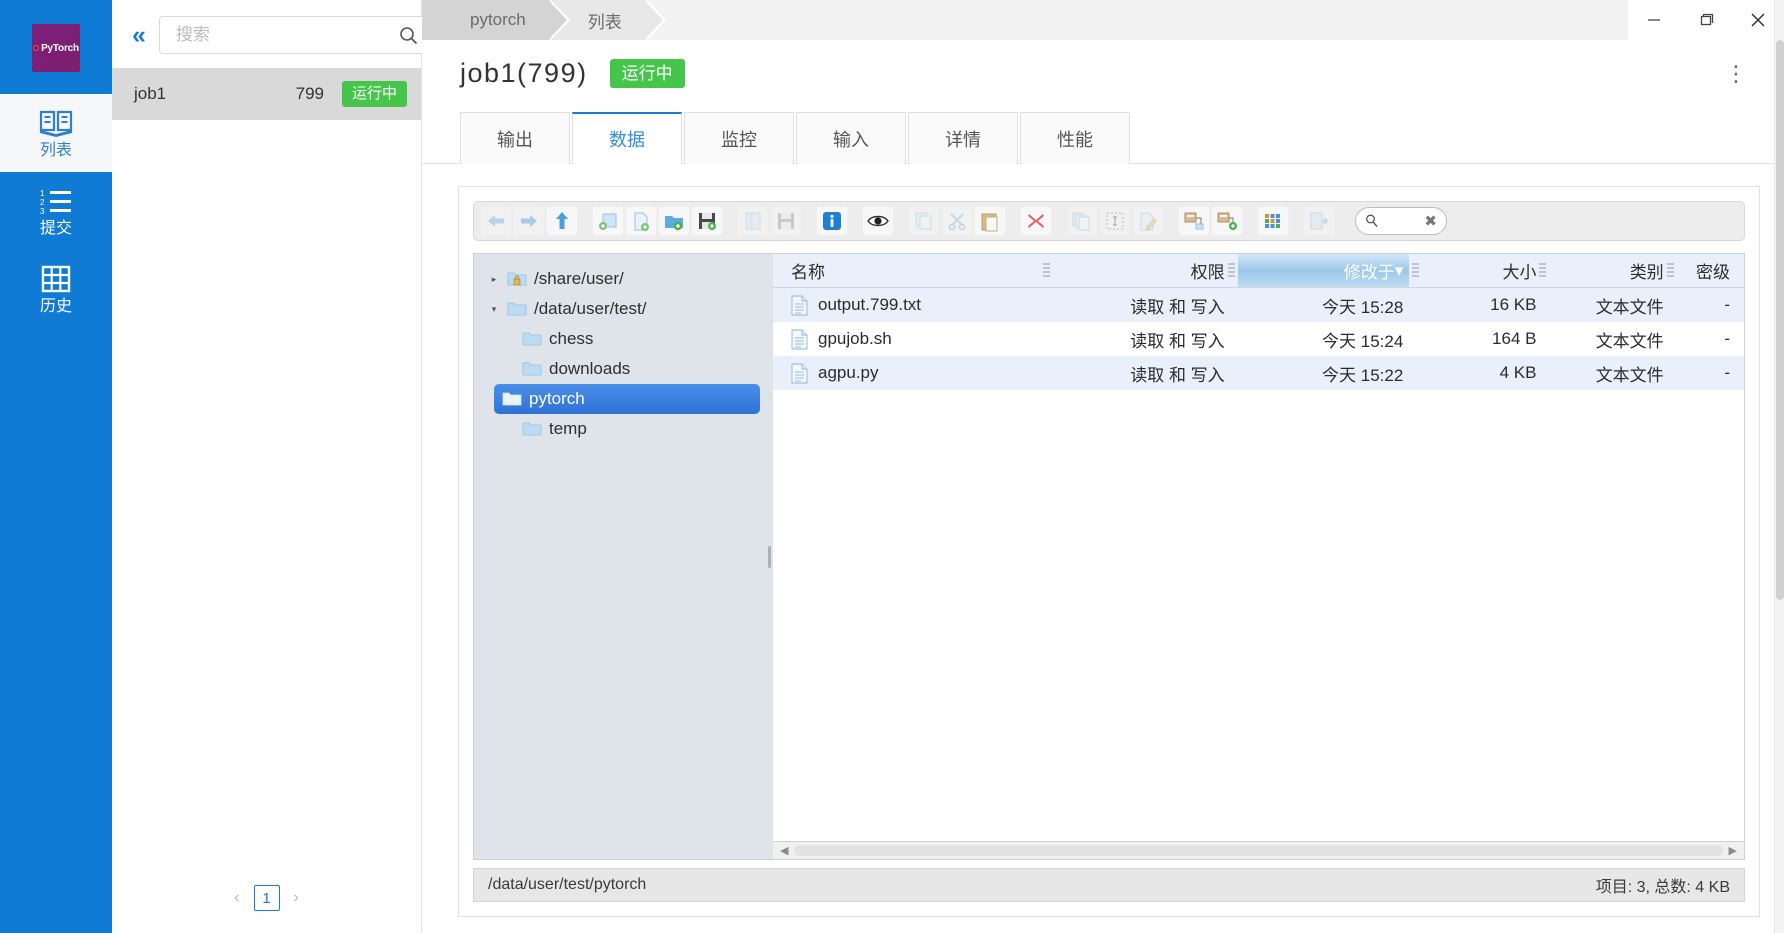  What do you see at coordinates (56, 289) in the screenshot?
I see `sidebar-item-history: 历史` at bounding box center [56, 289].